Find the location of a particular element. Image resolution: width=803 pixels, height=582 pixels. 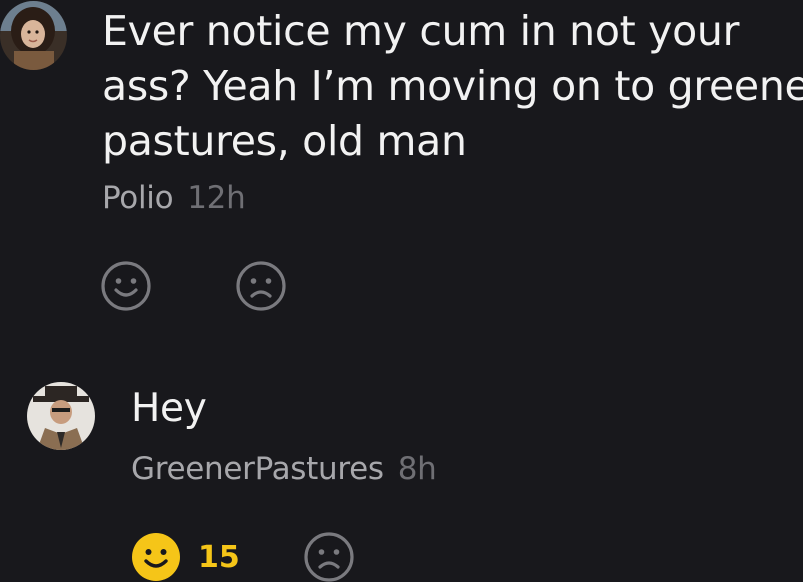

comment-line: pastures, old man is located at coordinates (284, 141).